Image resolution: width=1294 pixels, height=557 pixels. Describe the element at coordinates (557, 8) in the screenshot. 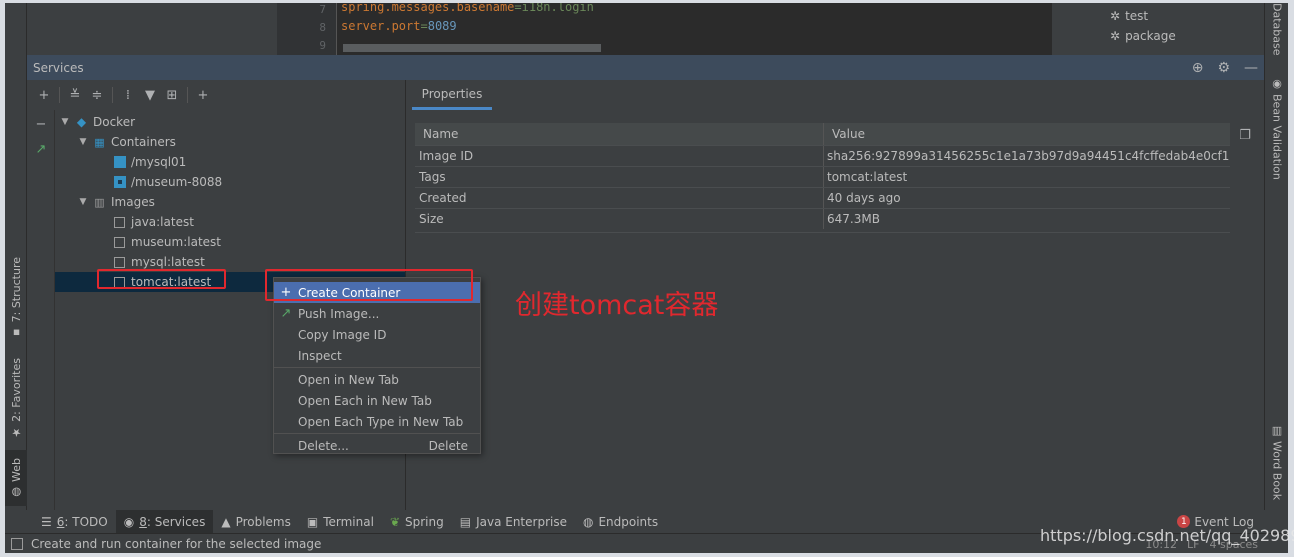

I see `property-value: i18n.login` at that location.